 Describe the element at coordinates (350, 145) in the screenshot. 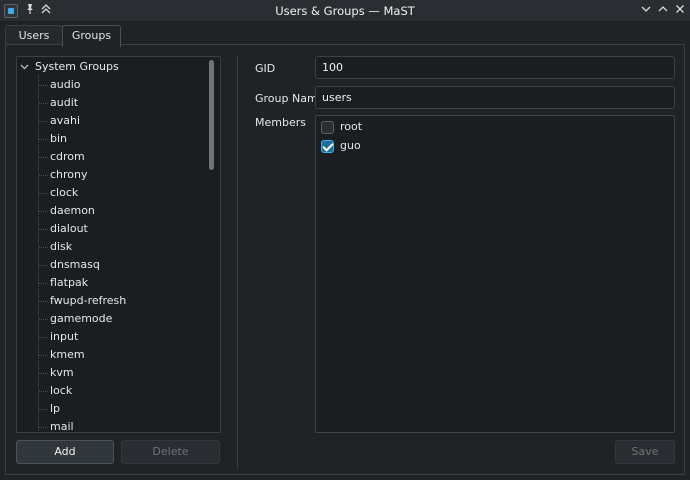

I see `member-guo-label: guo` at that location.